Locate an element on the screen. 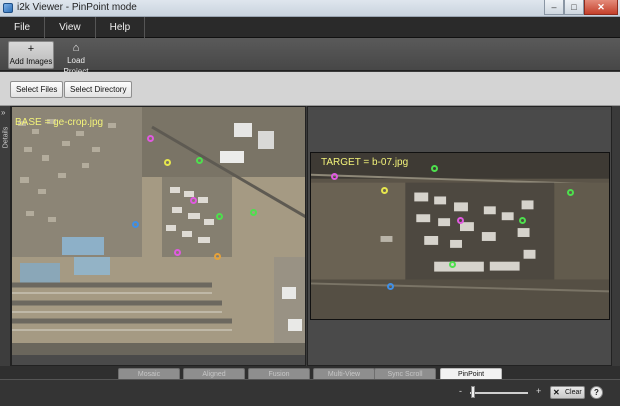 The width and height of the screenshot is (620, 406). details-side-tab: » Details is located at coordinates (5, 236).